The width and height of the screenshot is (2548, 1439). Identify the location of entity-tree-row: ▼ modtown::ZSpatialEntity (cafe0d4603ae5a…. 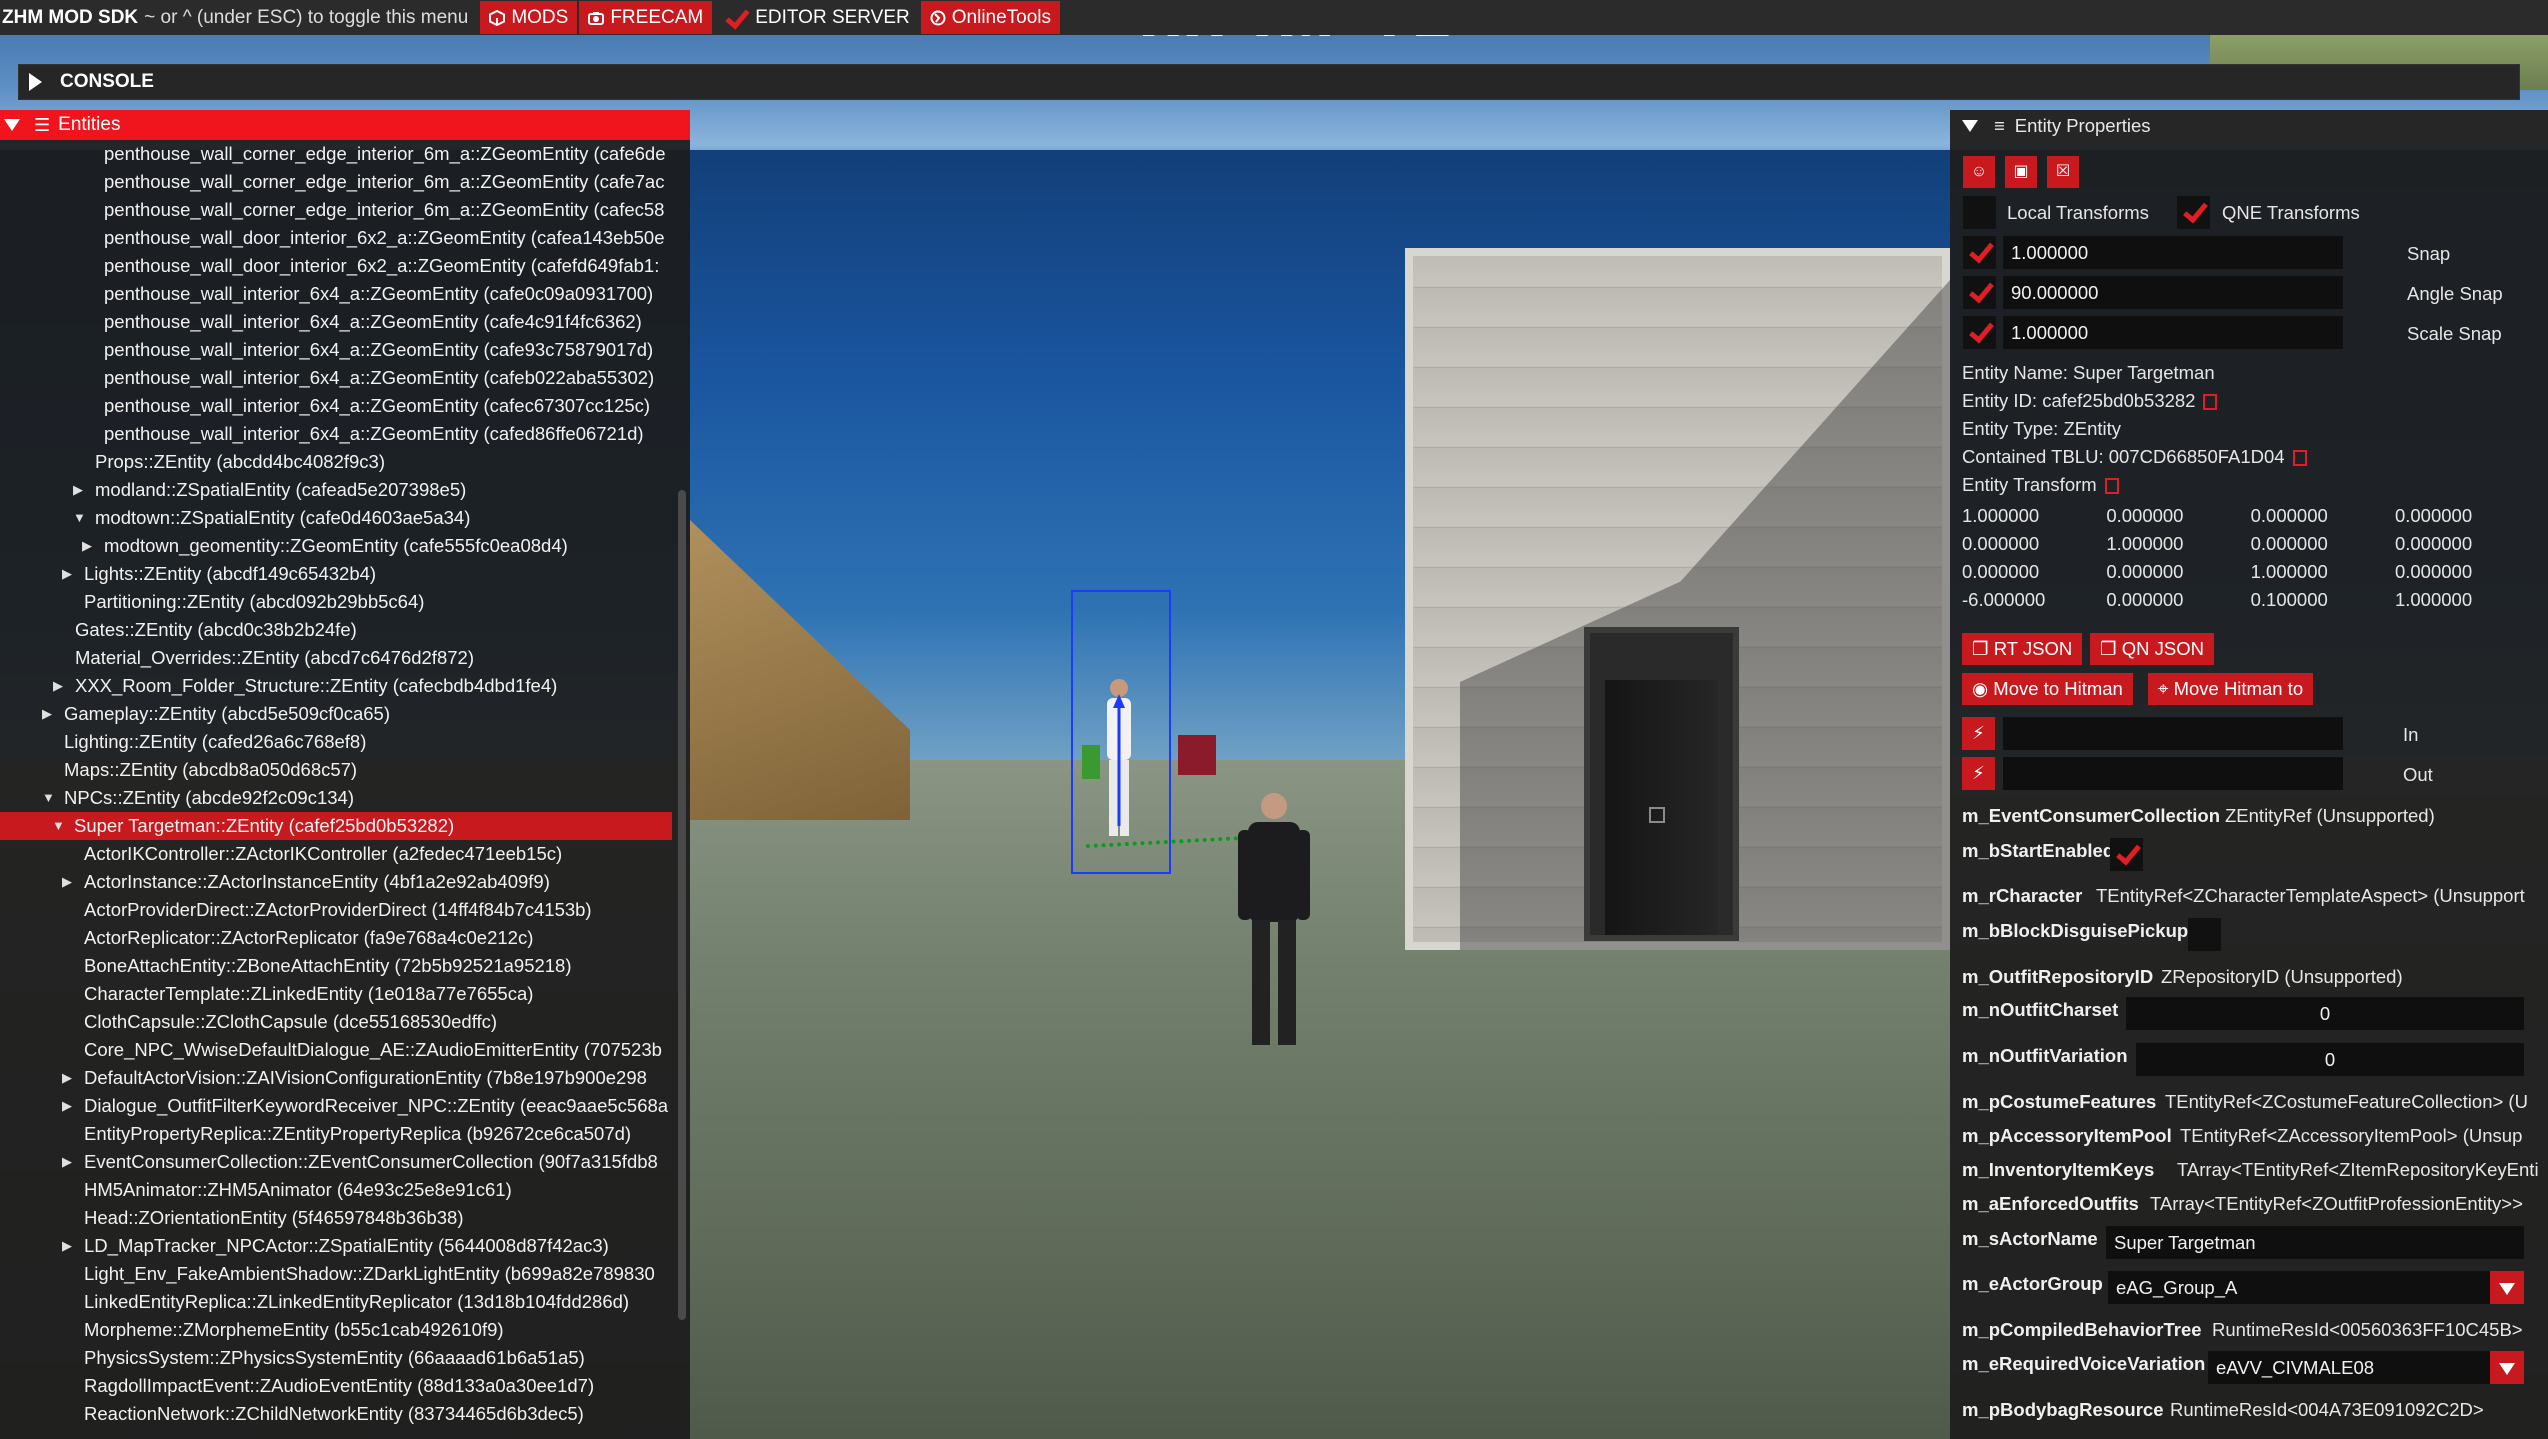
(336, 518).